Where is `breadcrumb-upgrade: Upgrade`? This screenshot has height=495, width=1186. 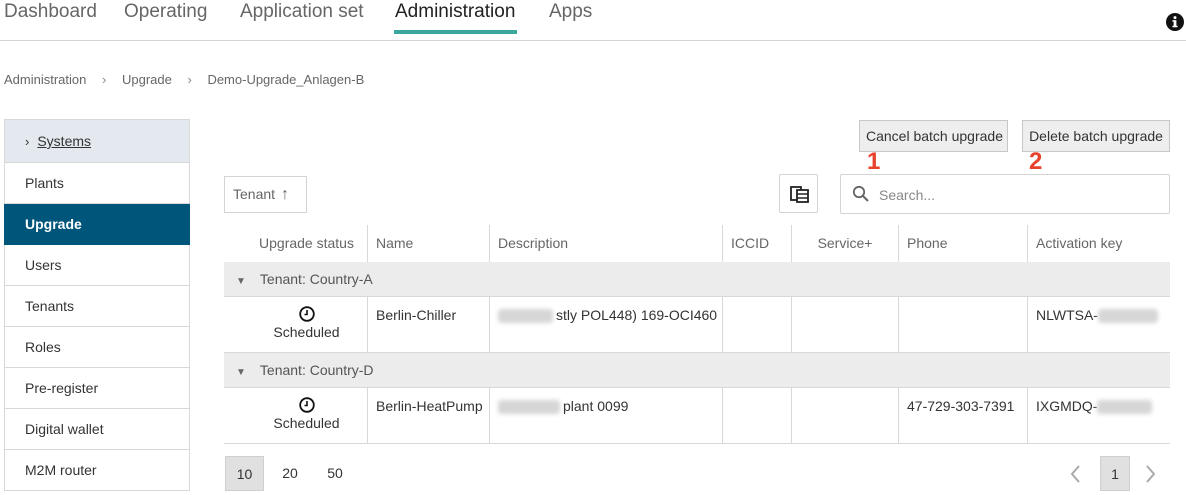 breadcrumb-upgrade: Upgrade is located at coordinates (147, 79).